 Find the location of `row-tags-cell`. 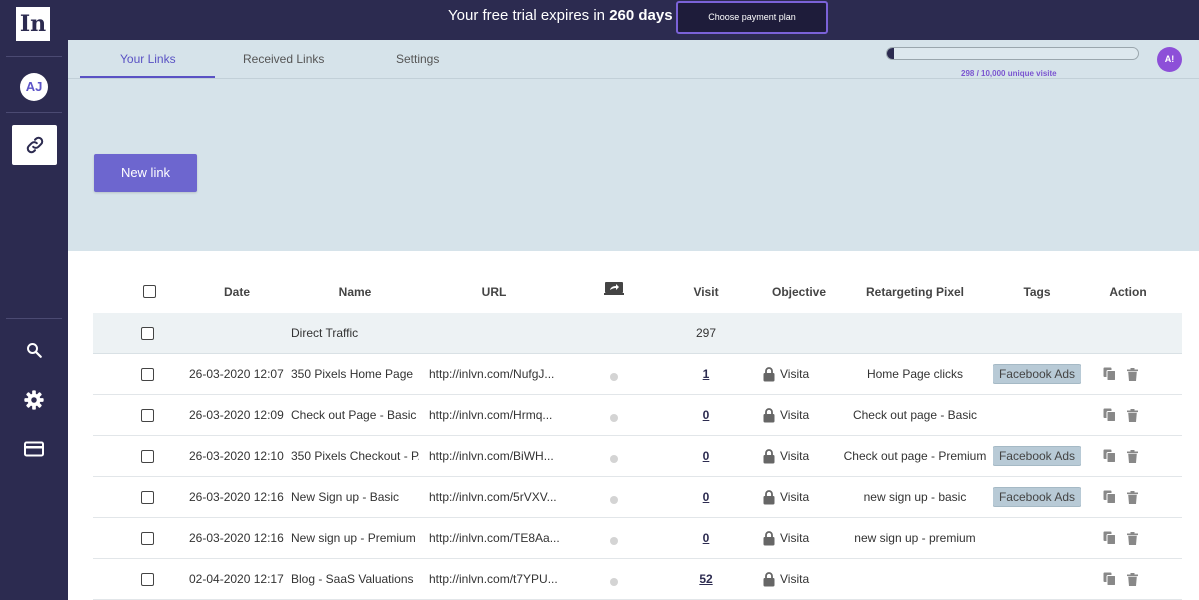

row-tags-cell is located at coordinates (1037, 415).